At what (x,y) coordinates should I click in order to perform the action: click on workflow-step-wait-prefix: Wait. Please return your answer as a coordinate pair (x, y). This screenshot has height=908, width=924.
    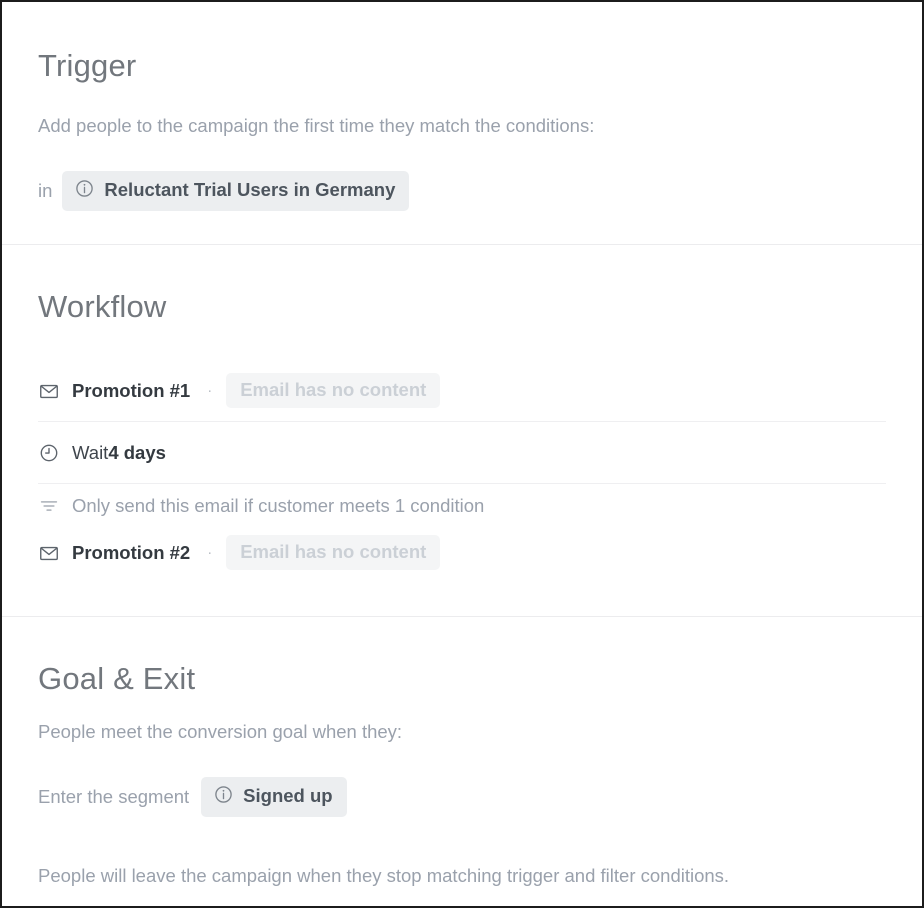
    Looking at the image, I should click on (90, 452).